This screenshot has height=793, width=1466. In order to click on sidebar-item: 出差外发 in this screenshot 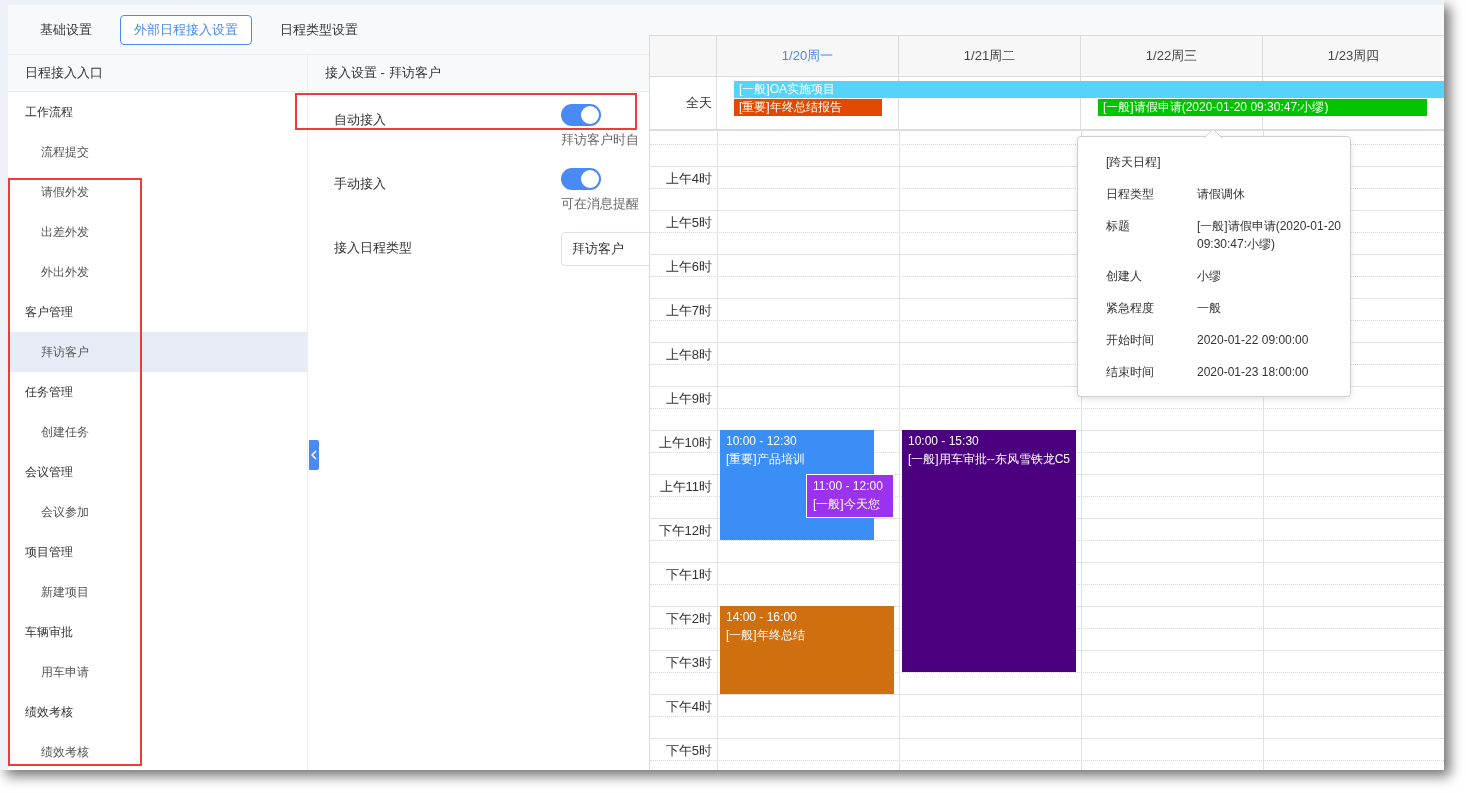, I will do `click(157, 232)`.